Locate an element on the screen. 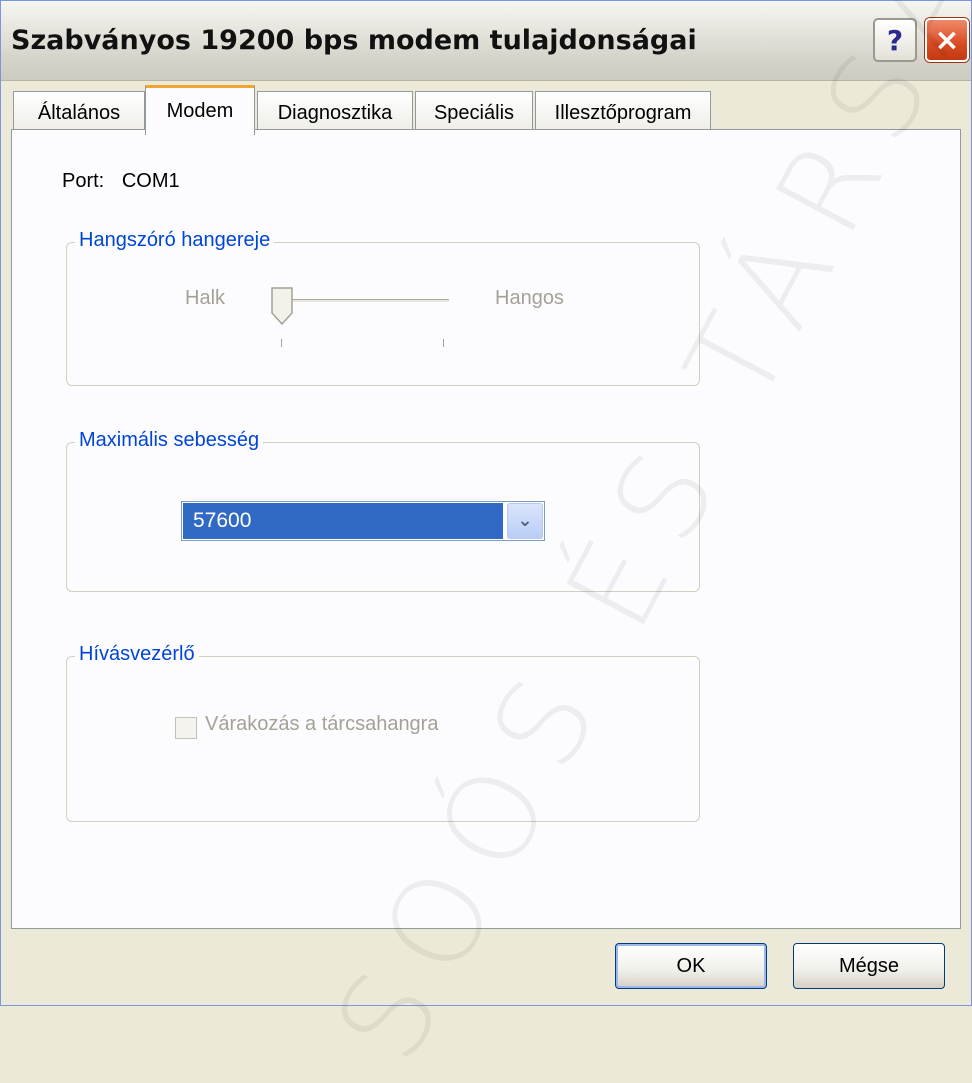 This screenshot has width=972, height=1083. speaker-volume-title: Hangszóró hangereje is located at coordinates (175, 240).